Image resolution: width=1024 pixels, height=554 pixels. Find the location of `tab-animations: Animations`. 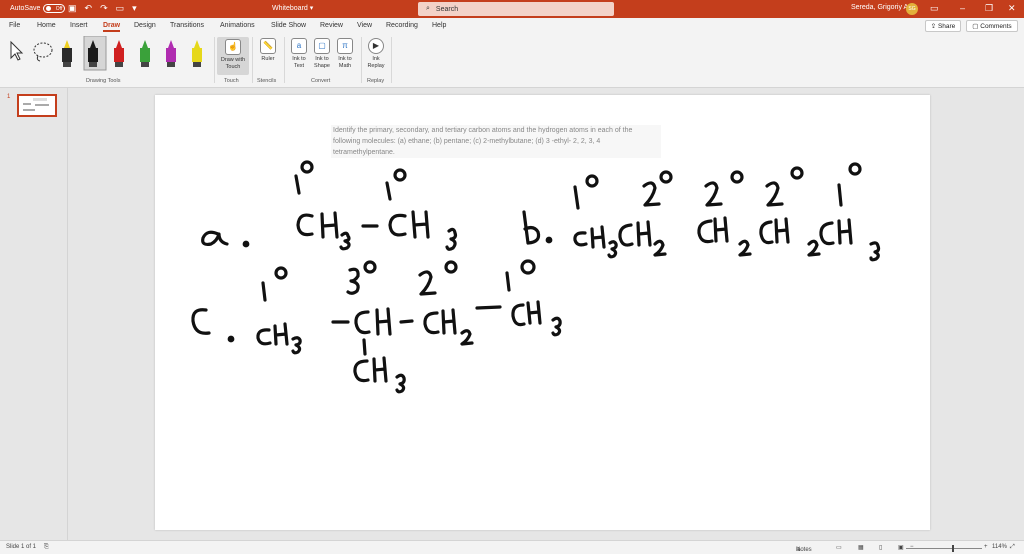

tab-animations: Animations is located at coordinates (237, 25).